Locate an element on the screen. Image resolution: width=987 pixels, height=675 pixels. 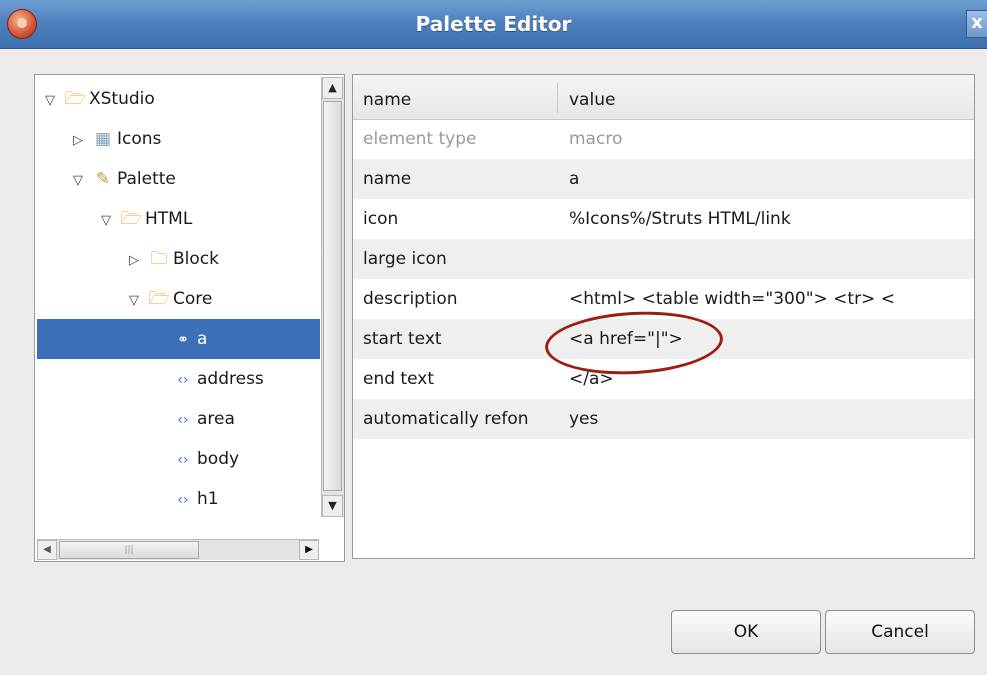
tree-vertical-scrollbar: ▲ ▼ is located at coordinates (332, 297).